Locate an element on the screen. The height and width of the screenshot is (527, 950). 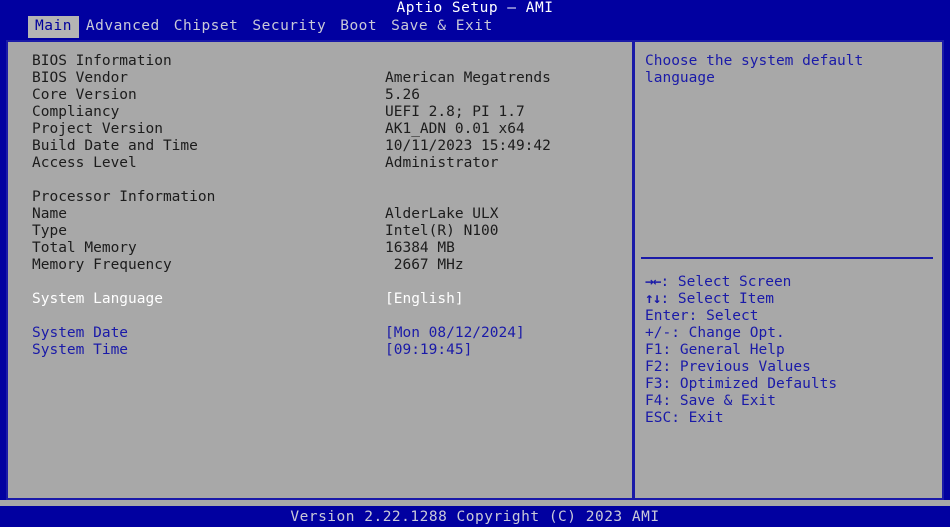
row-value: 10/11/2023 15:49:42 is located at coordinates (468, 146).